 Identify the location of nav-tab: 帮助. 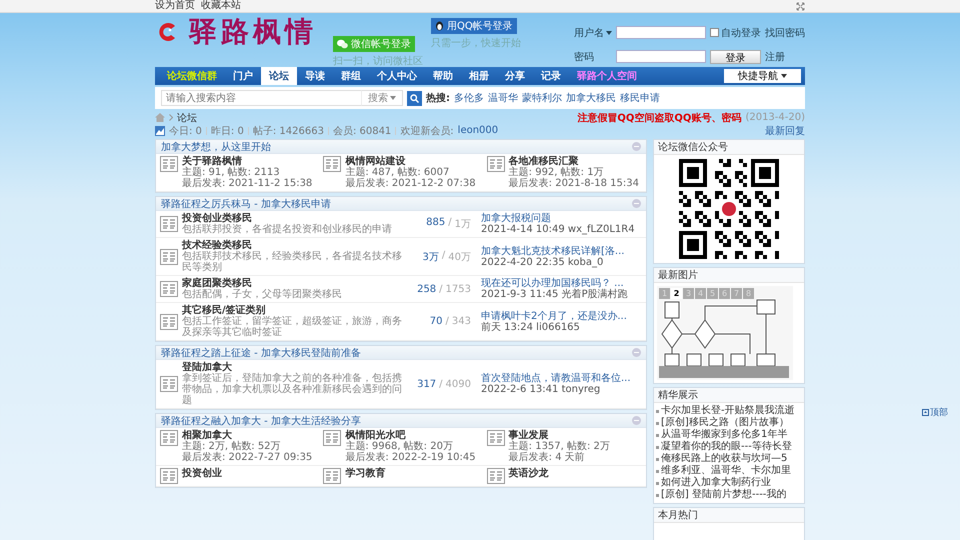
(443, 76).